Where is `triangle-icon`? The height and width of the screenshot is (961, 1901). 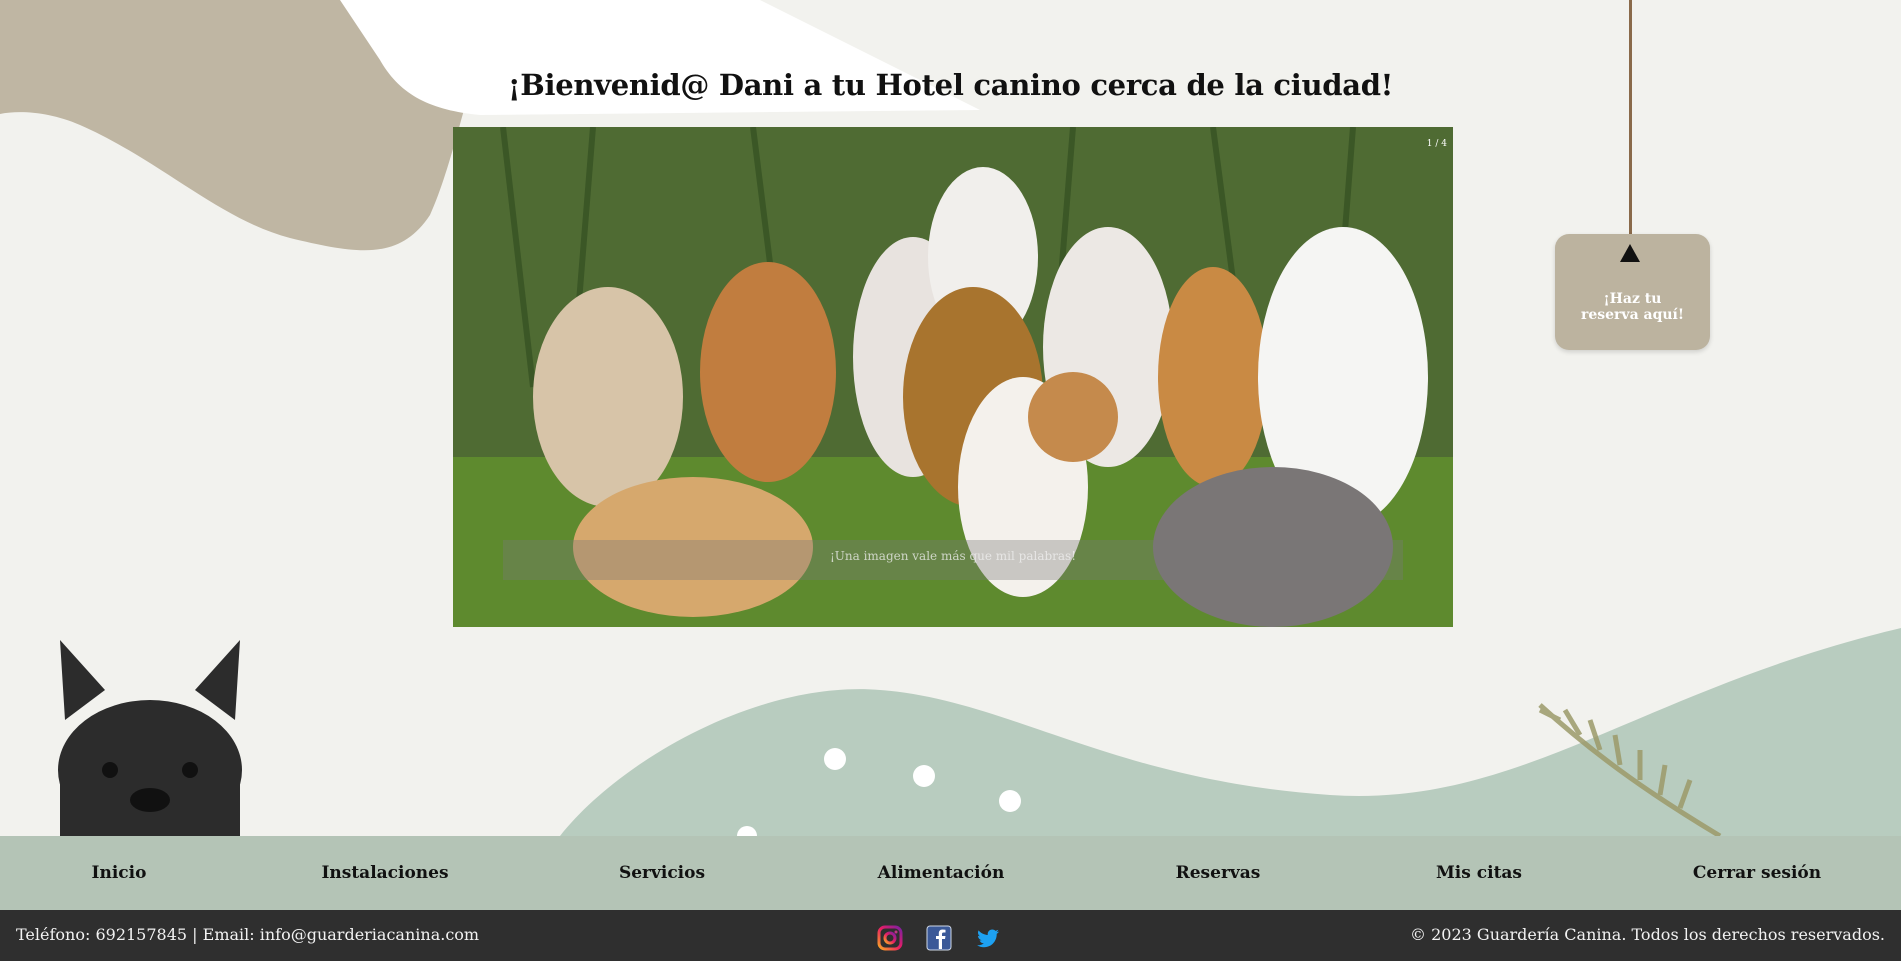 triangle-icon is located at coordinates (1630, 253).